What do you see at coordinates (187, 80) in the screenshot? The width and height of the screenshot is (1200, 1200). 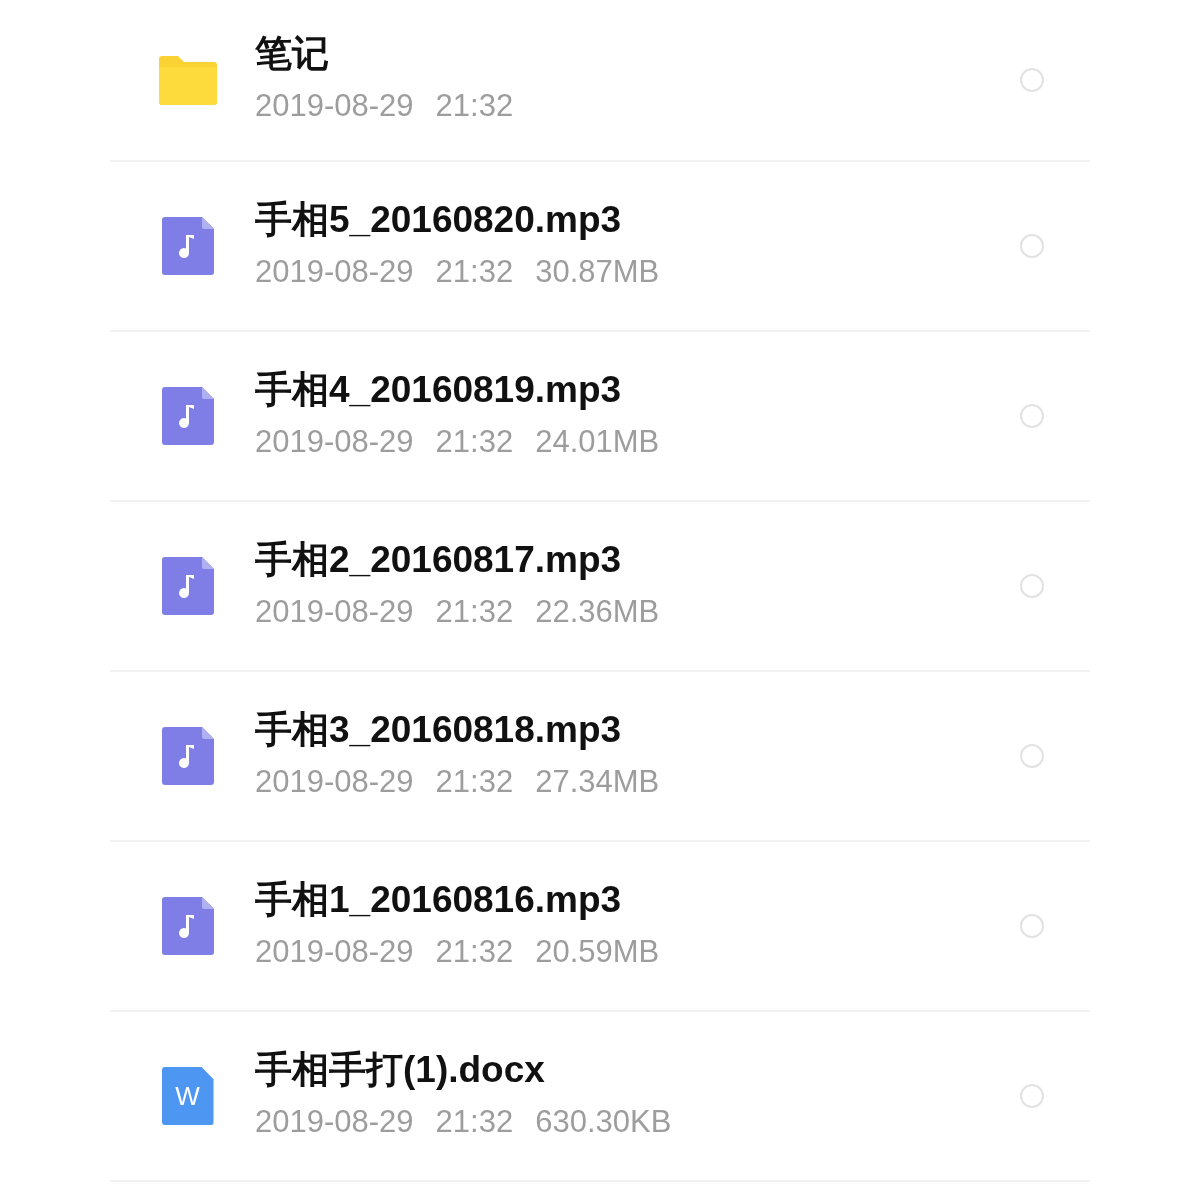 I see `folder-icon` at bounding box center [187, 80].